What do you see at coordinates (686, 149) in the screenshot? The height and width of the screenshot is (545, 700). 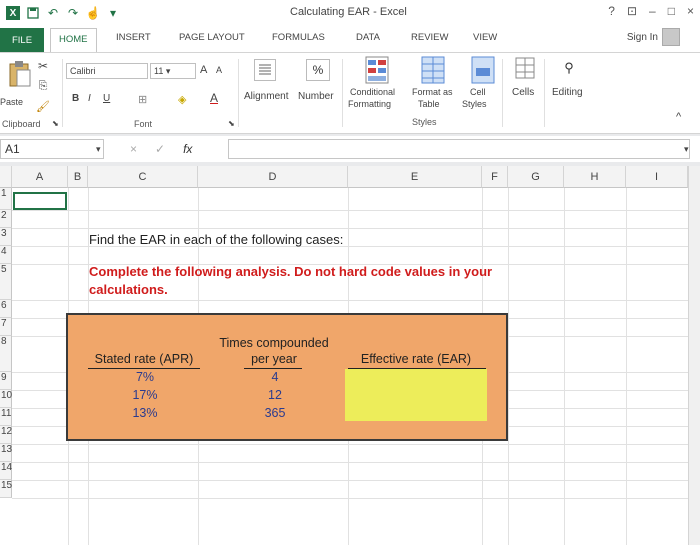 I see `expand-formula-bar-icon: ▾` at bounding box center [686, 149].